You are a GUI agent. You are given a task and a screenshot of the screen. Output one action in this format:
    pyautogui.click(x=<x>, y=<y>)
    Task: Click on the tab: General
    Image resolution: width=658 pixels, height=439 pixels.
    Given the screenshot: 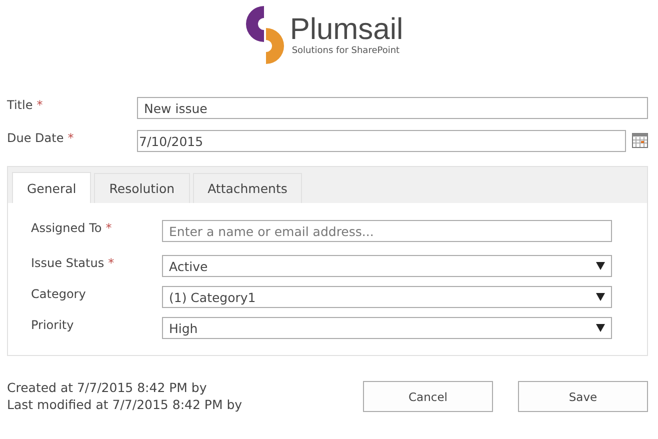 What is the action you would take?
    pyautogui.click(x=52, y=187)
    